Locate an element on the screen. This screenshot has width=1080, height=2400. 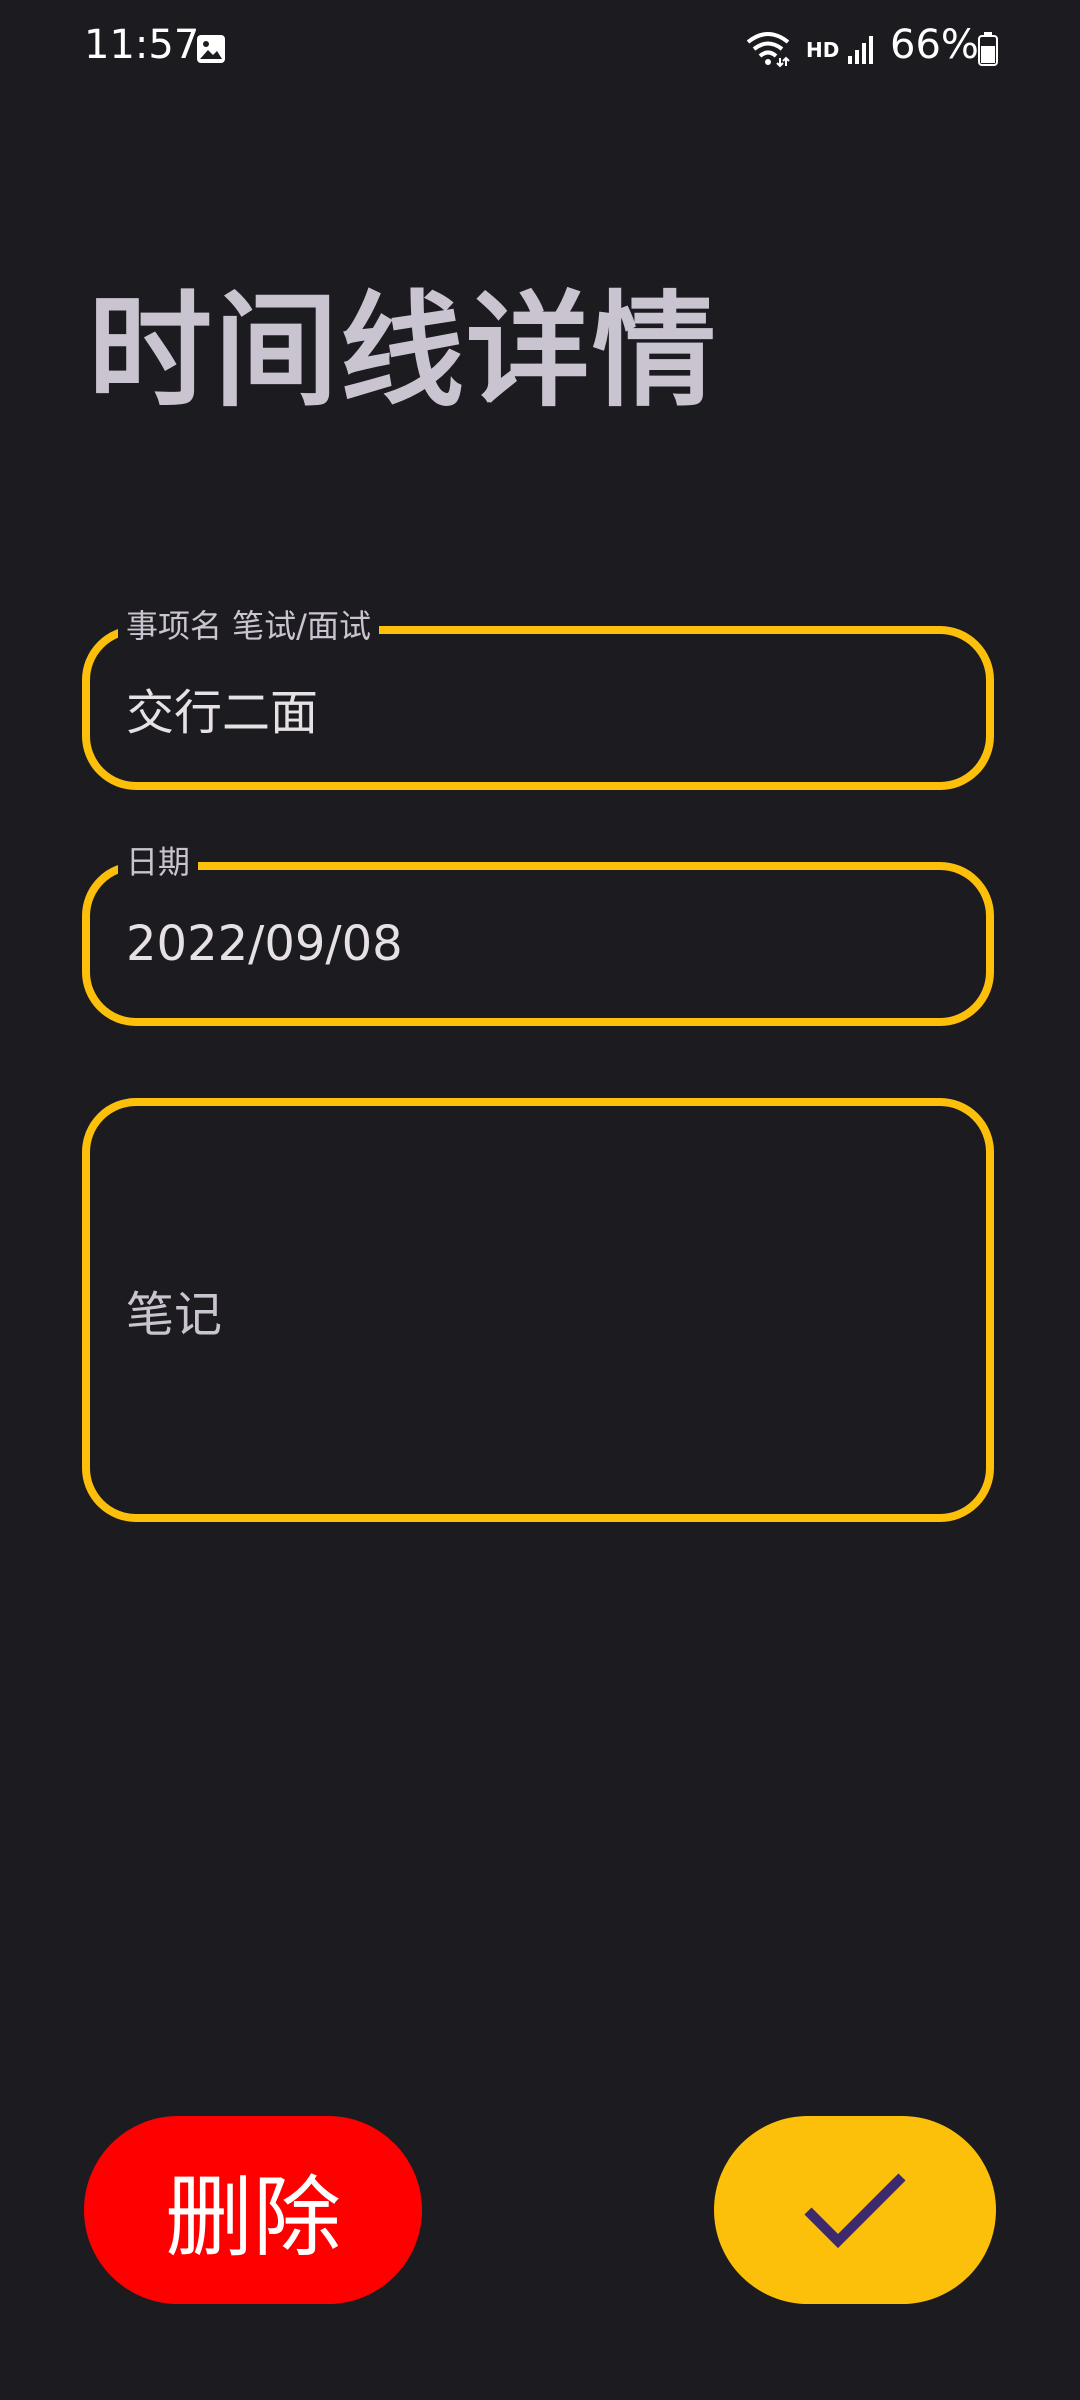
status-bar: 11:57 HD 66% is located at coordinates (540, 50).